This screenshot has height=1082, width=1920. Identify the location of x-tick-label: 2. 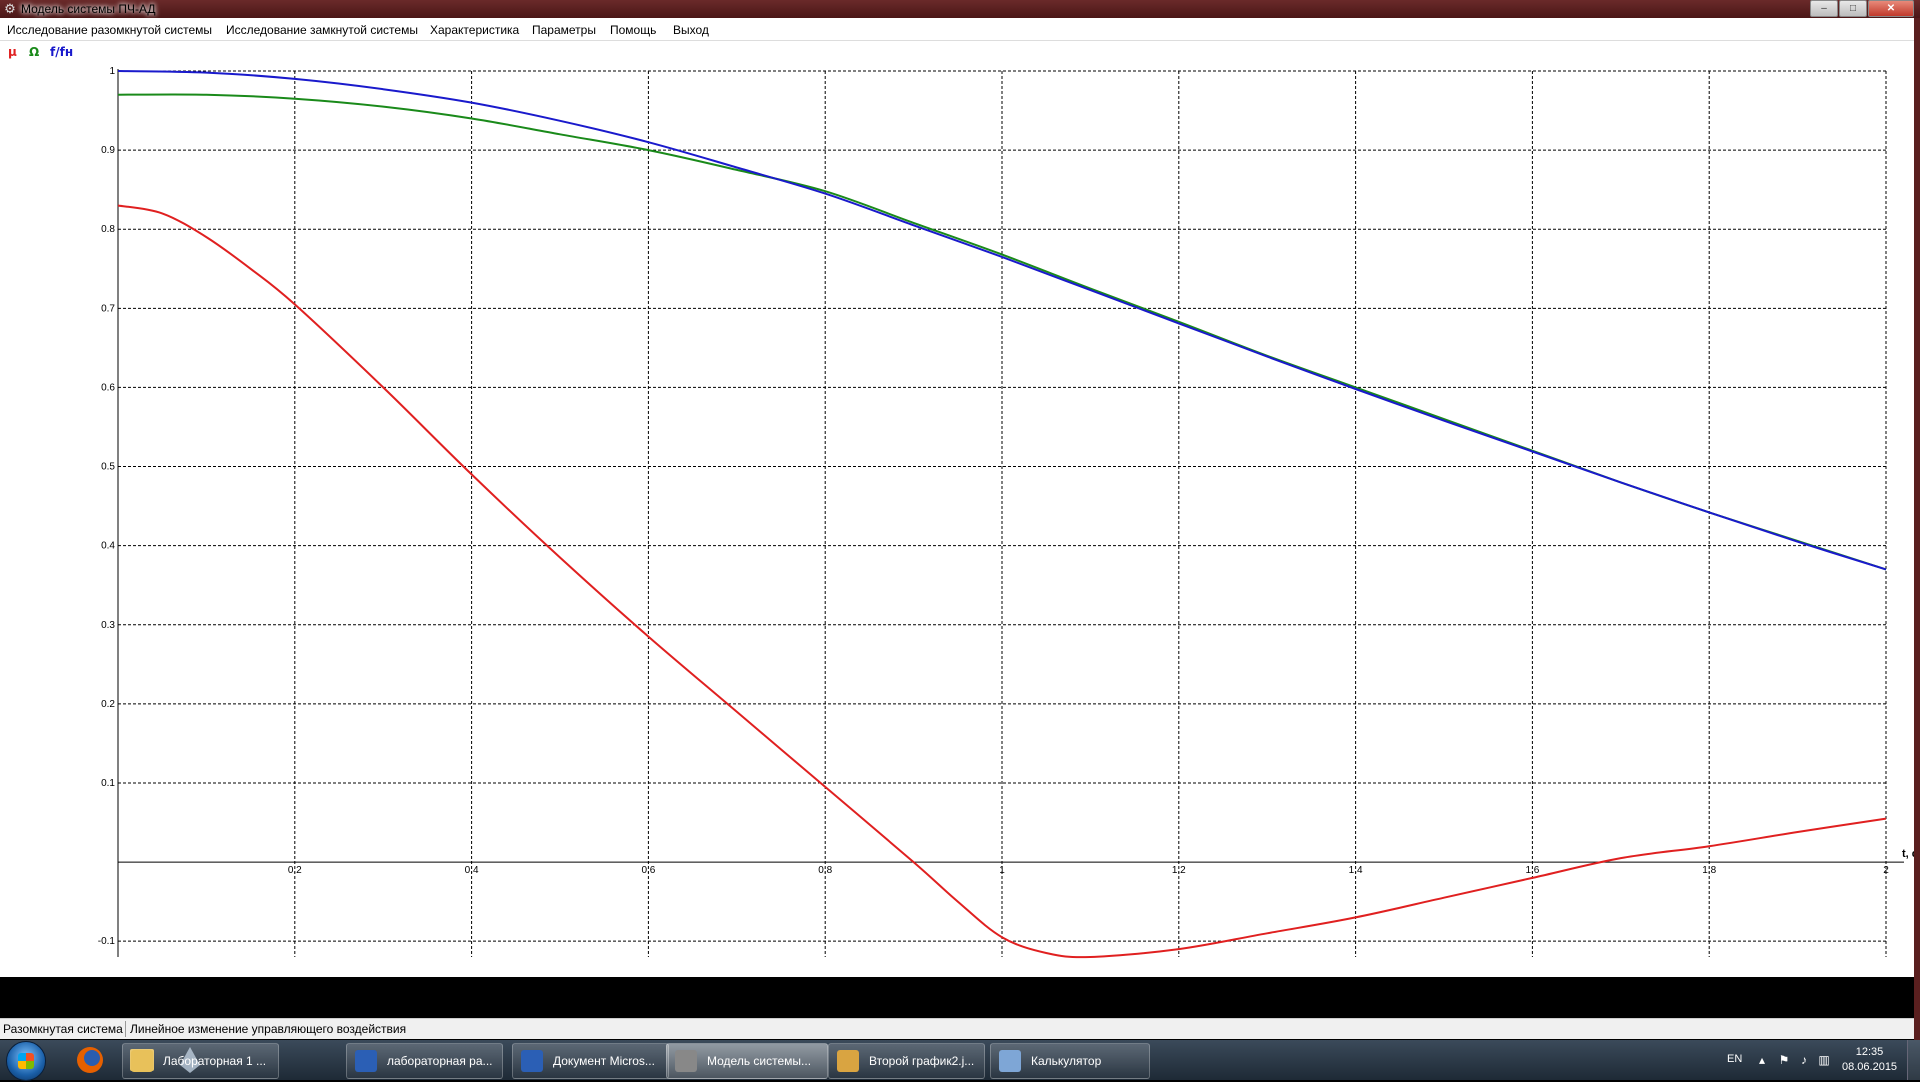
(1886, 870).